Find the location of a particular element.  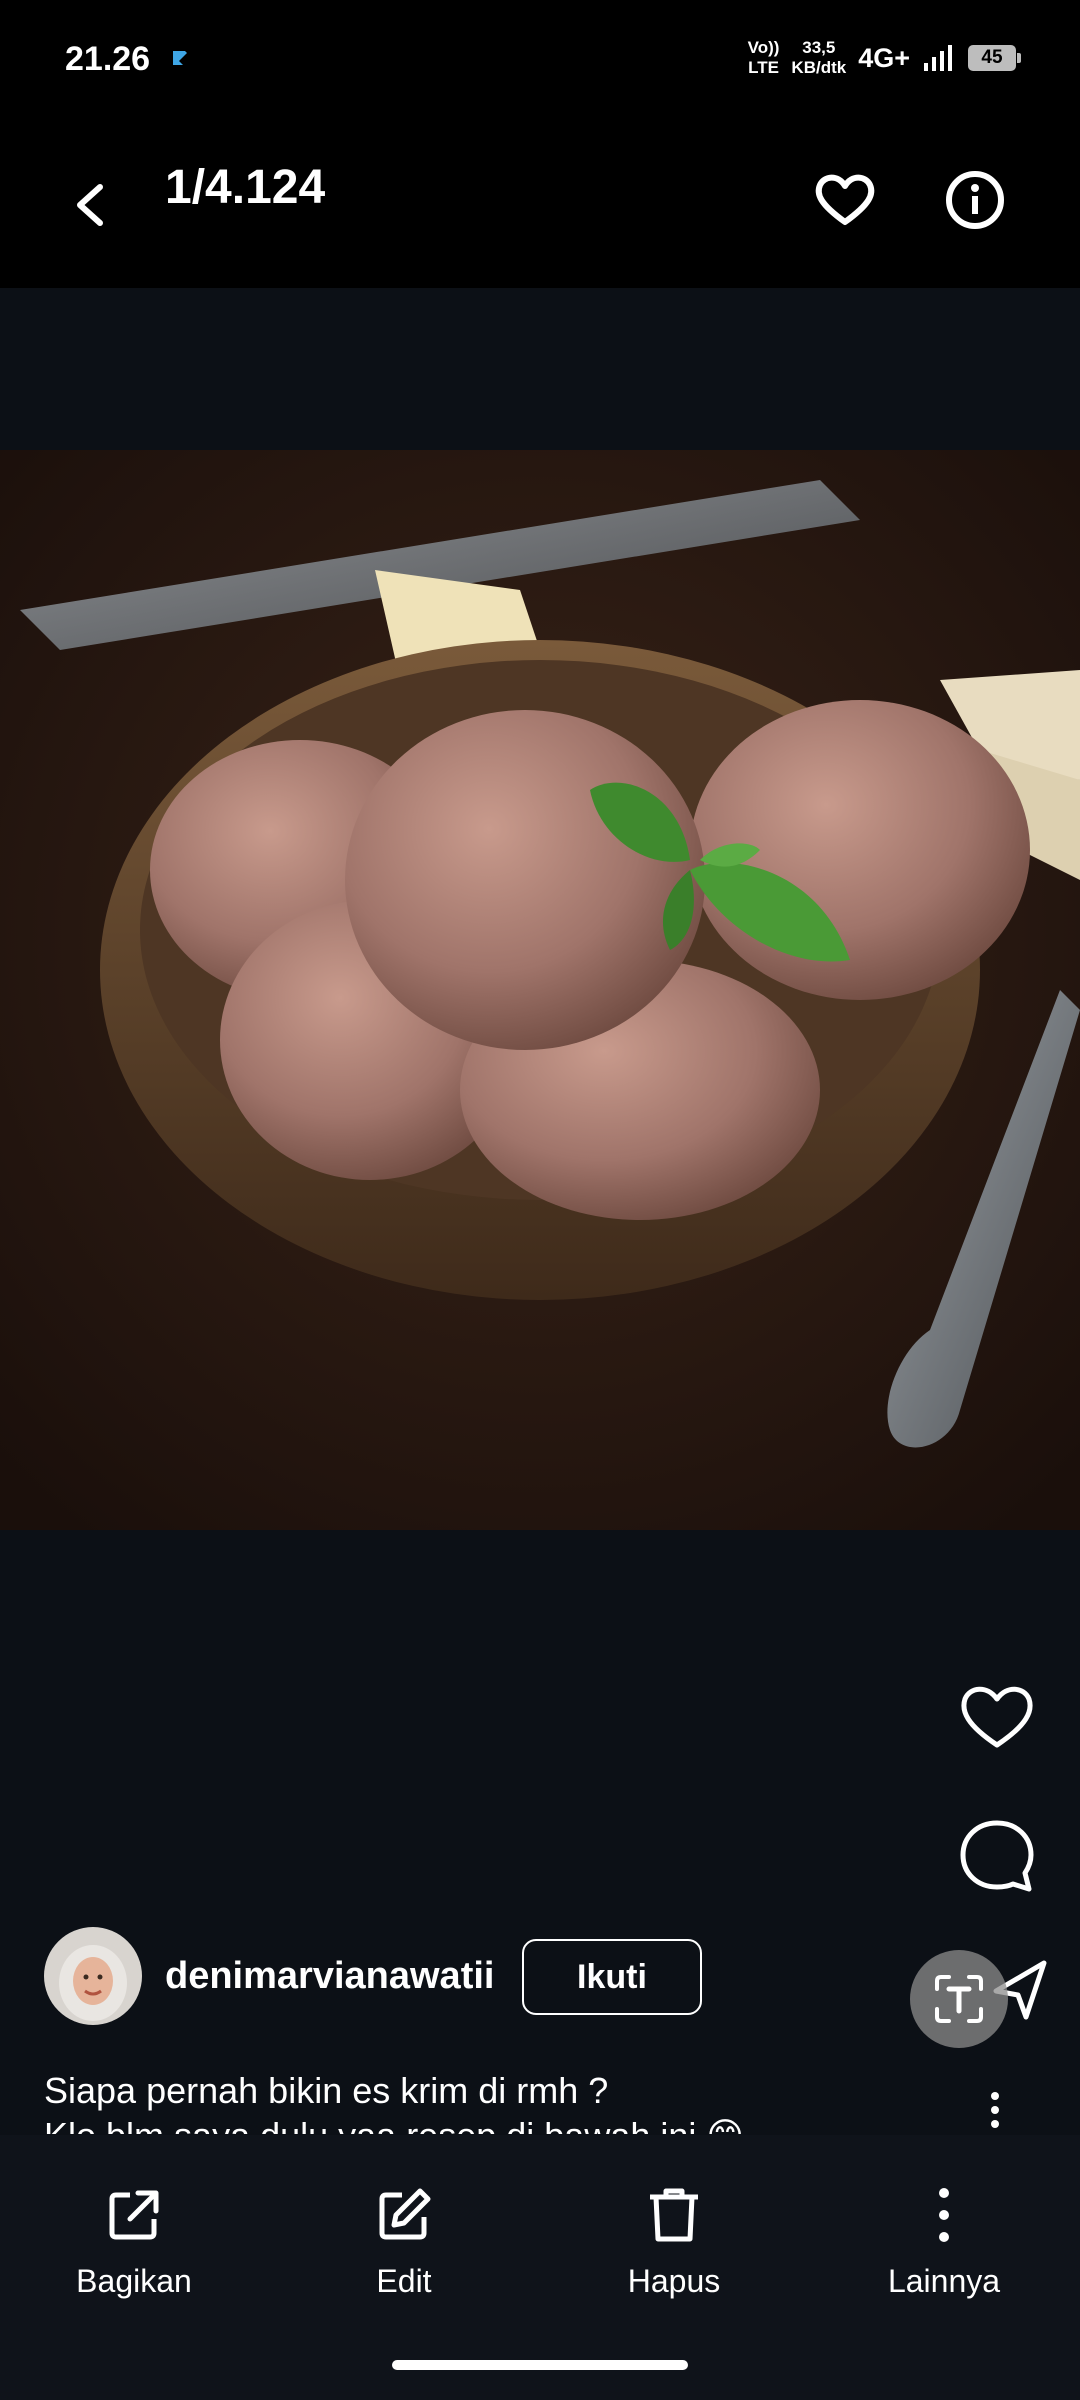

share-button: Bagikan is located at coordinates (134, 2242).